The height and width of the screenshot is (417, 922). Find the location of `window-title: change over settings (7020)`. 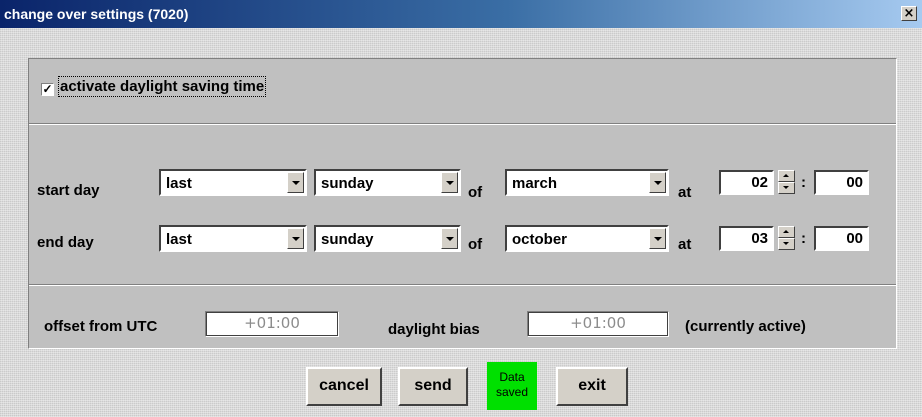

window-title: change over settings (7020) is located at coordinates (96, 14).